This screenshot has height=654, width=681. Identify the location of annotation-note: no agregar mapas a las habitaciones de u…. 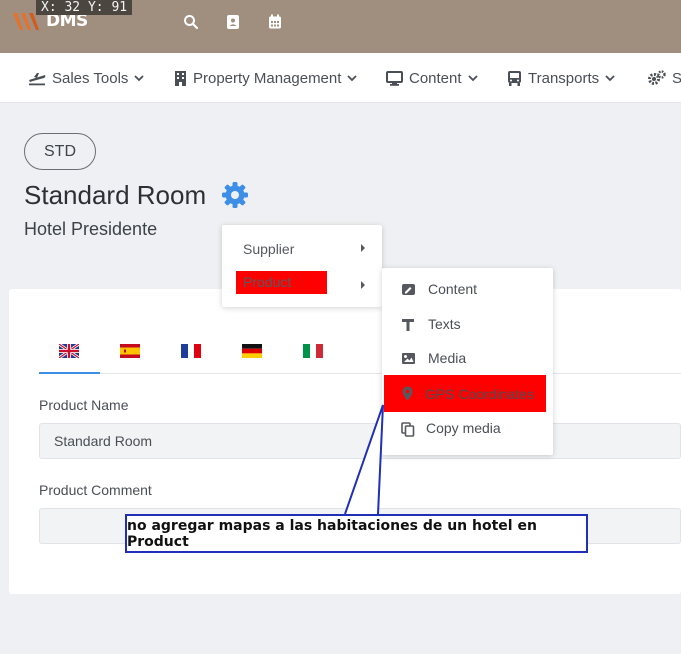
(356, 533).